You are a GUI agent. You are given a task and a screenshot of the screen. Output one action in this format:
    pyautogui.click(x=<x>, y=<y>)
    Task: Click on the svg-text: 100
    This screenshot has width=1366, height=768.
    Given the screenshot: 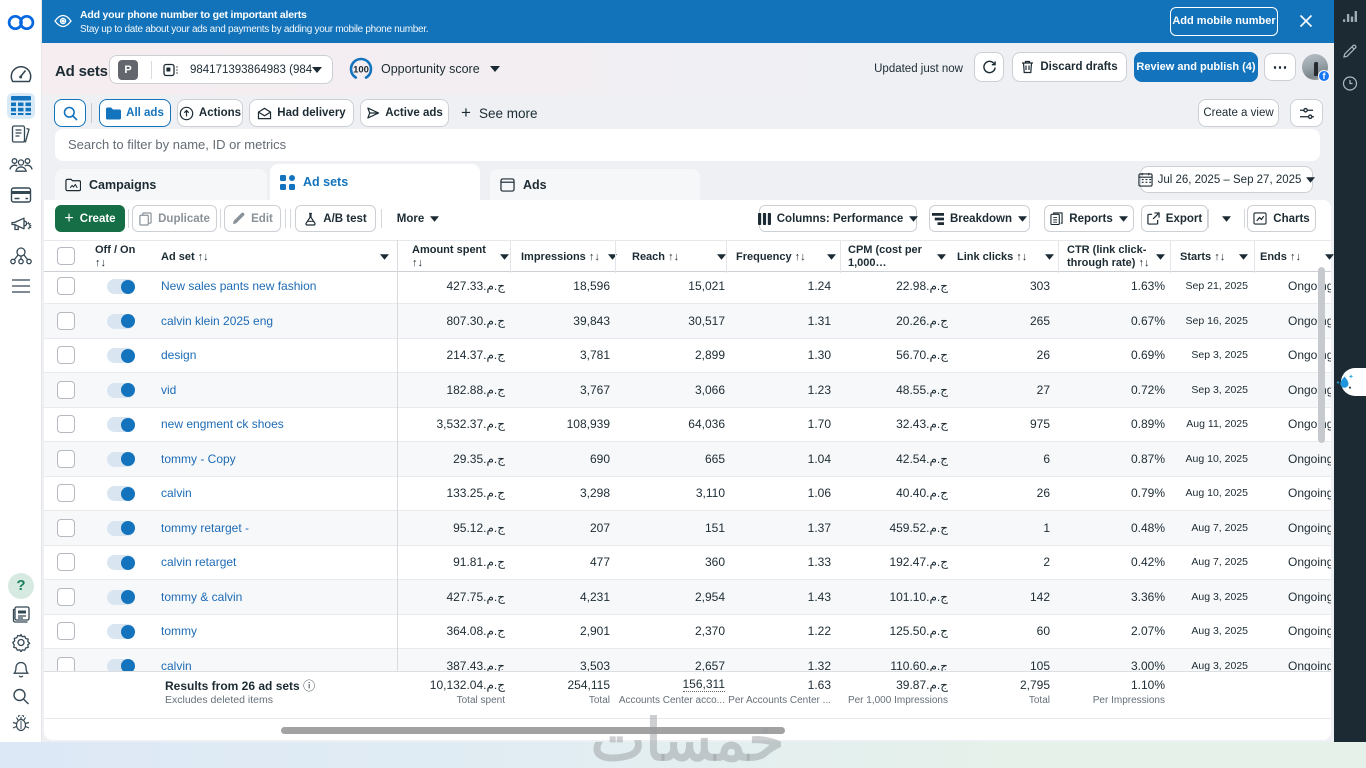 What is the action you would take?
    pyautogui.click(x=361, y=70)
    